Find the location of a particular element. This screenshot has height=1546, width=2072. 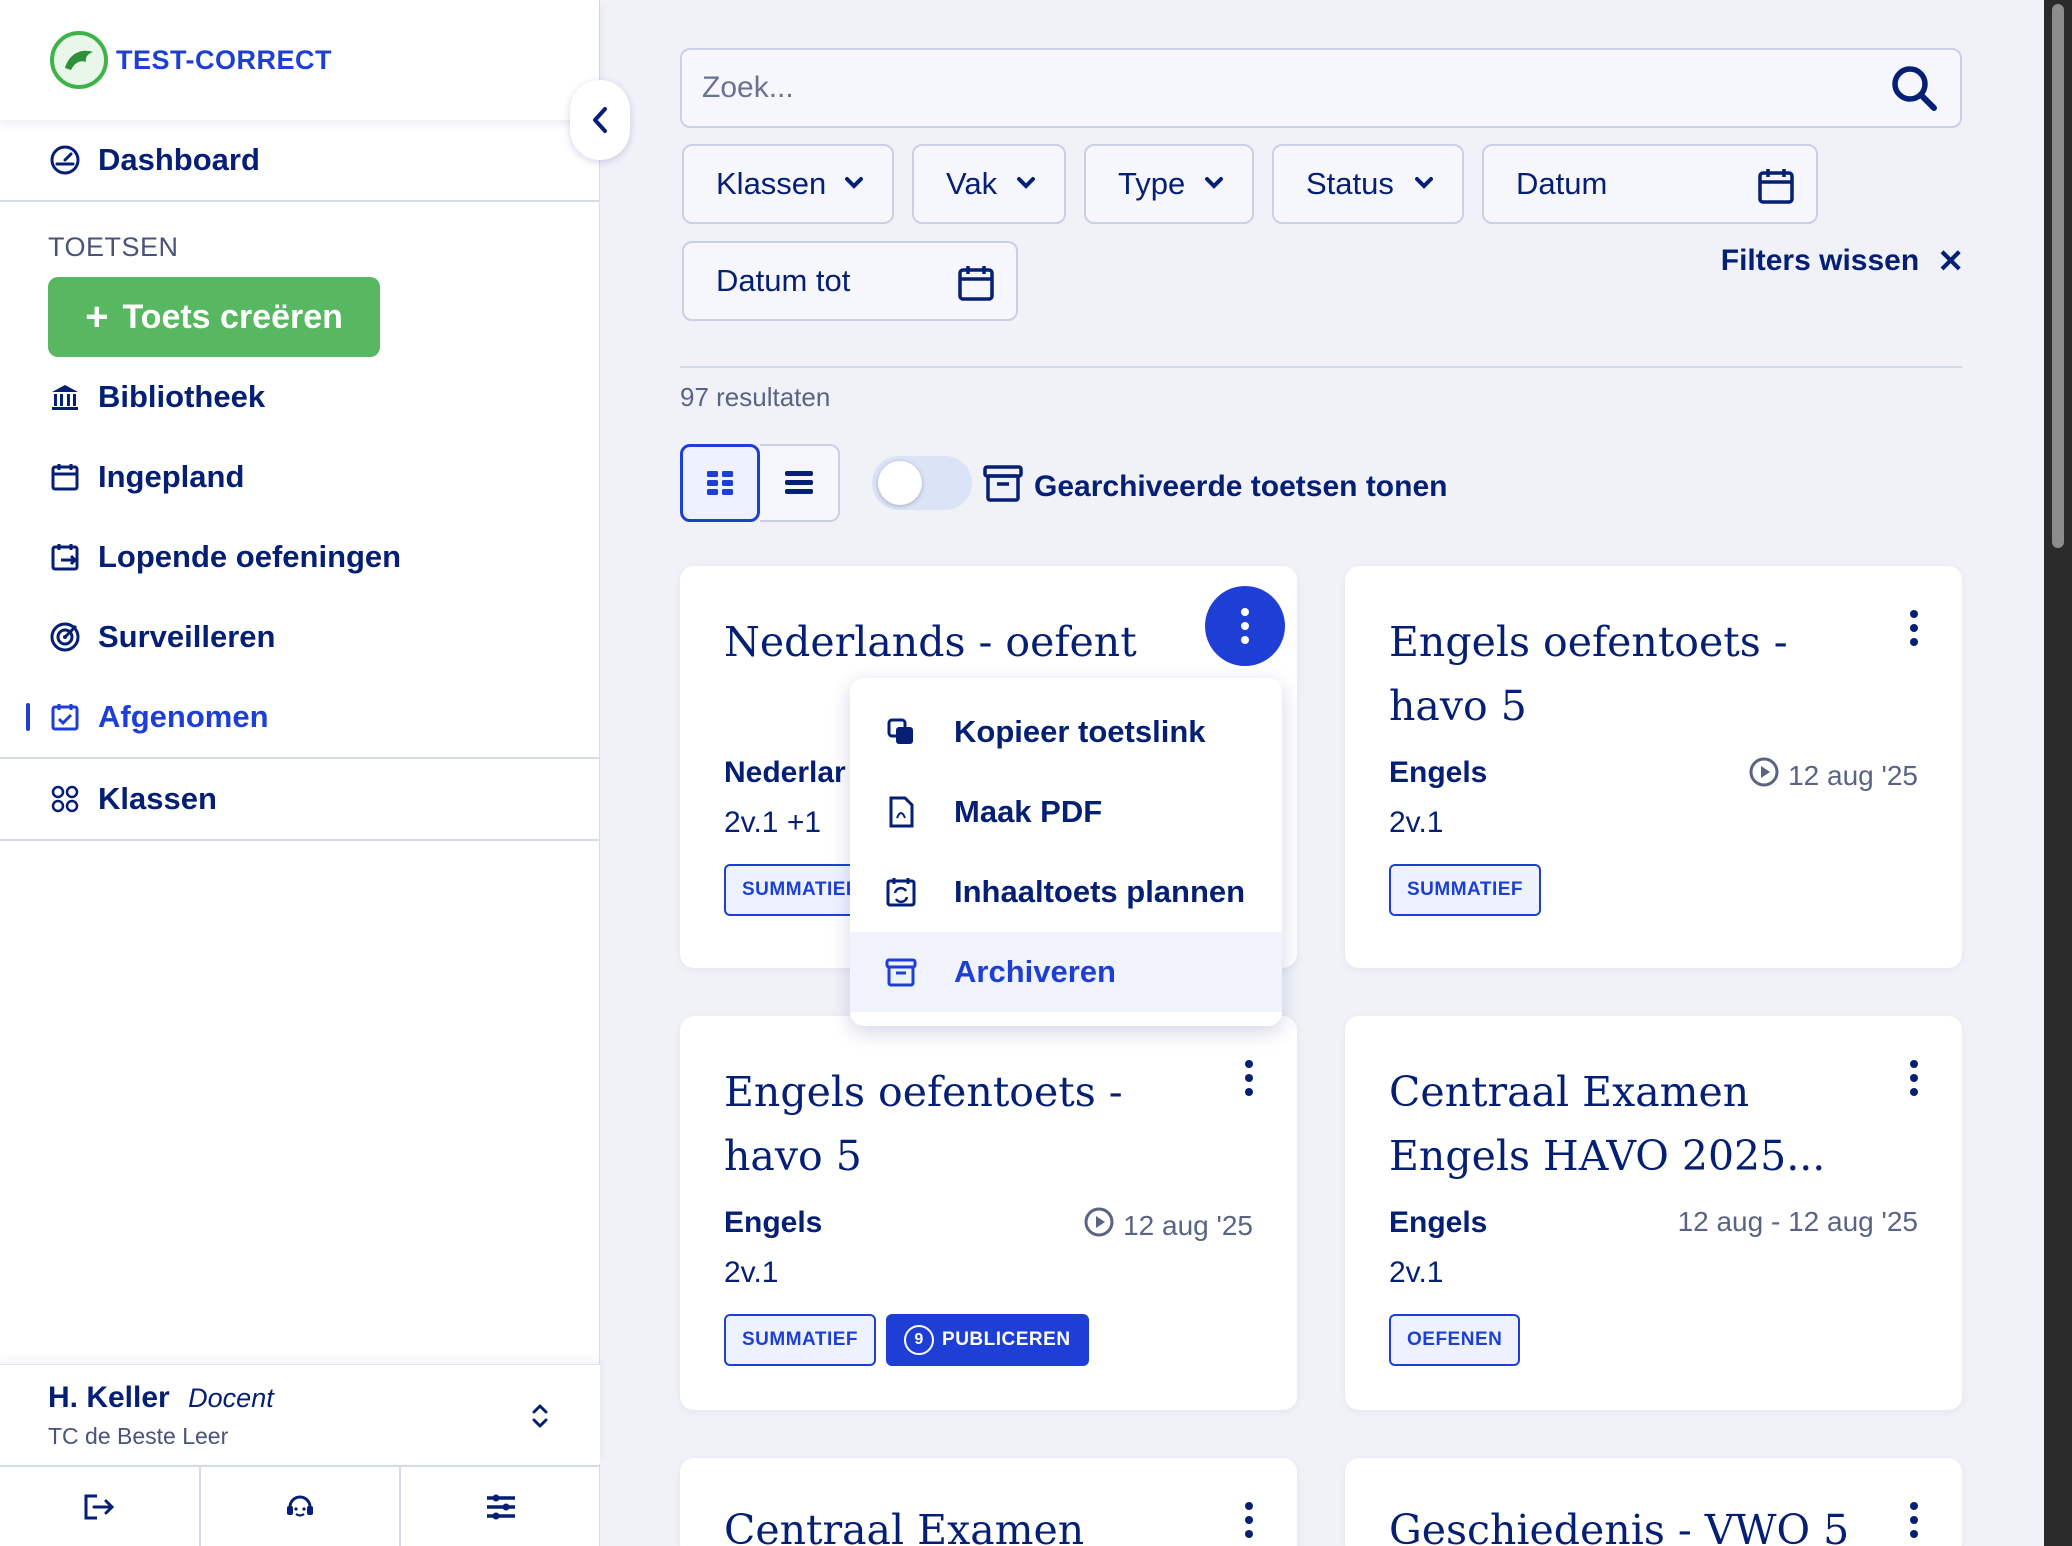

menu-item-archive: Archiveren is located at coordinates (1066, 972).